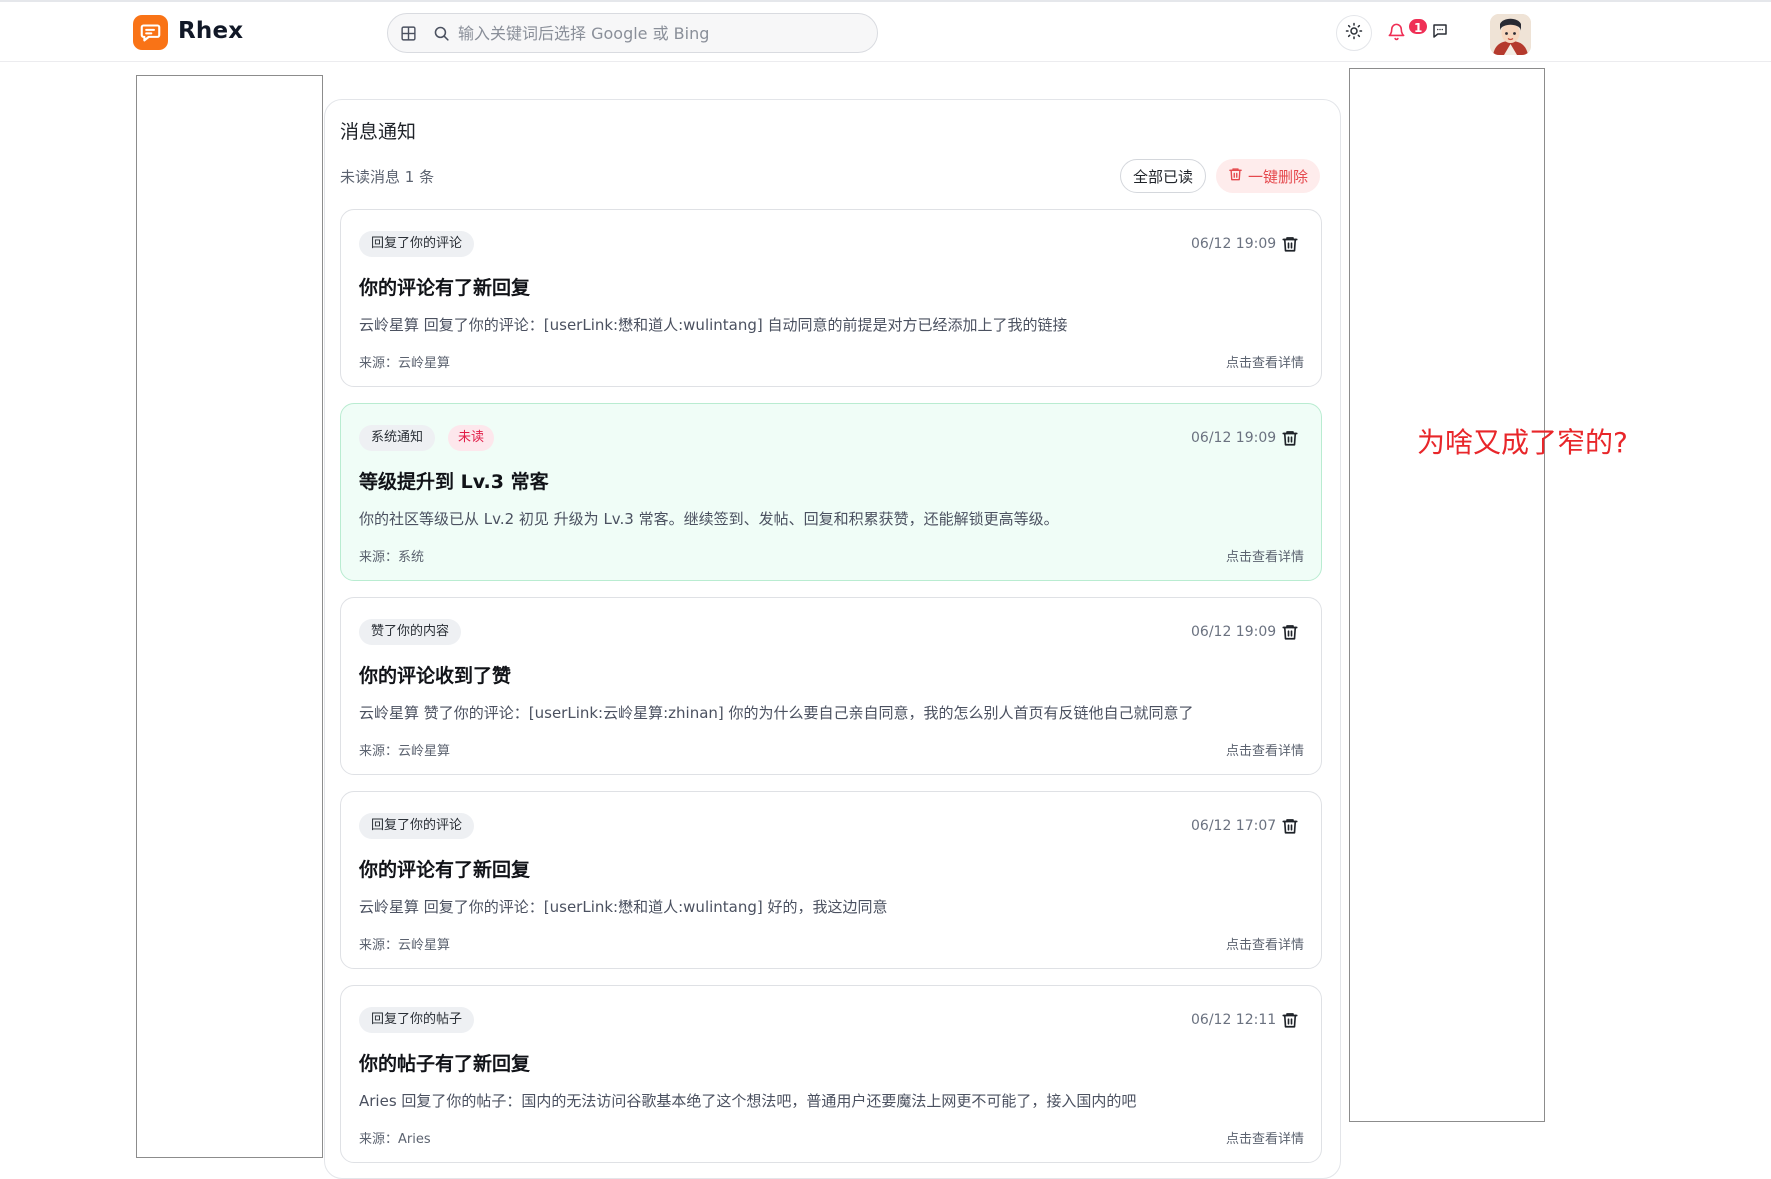 The width and height of the screenshot is (1771, 1179). What do you see at coordinates (1396, 33) in the screenshot?
I see `bell-icon` at bounding box center [1396, 33].